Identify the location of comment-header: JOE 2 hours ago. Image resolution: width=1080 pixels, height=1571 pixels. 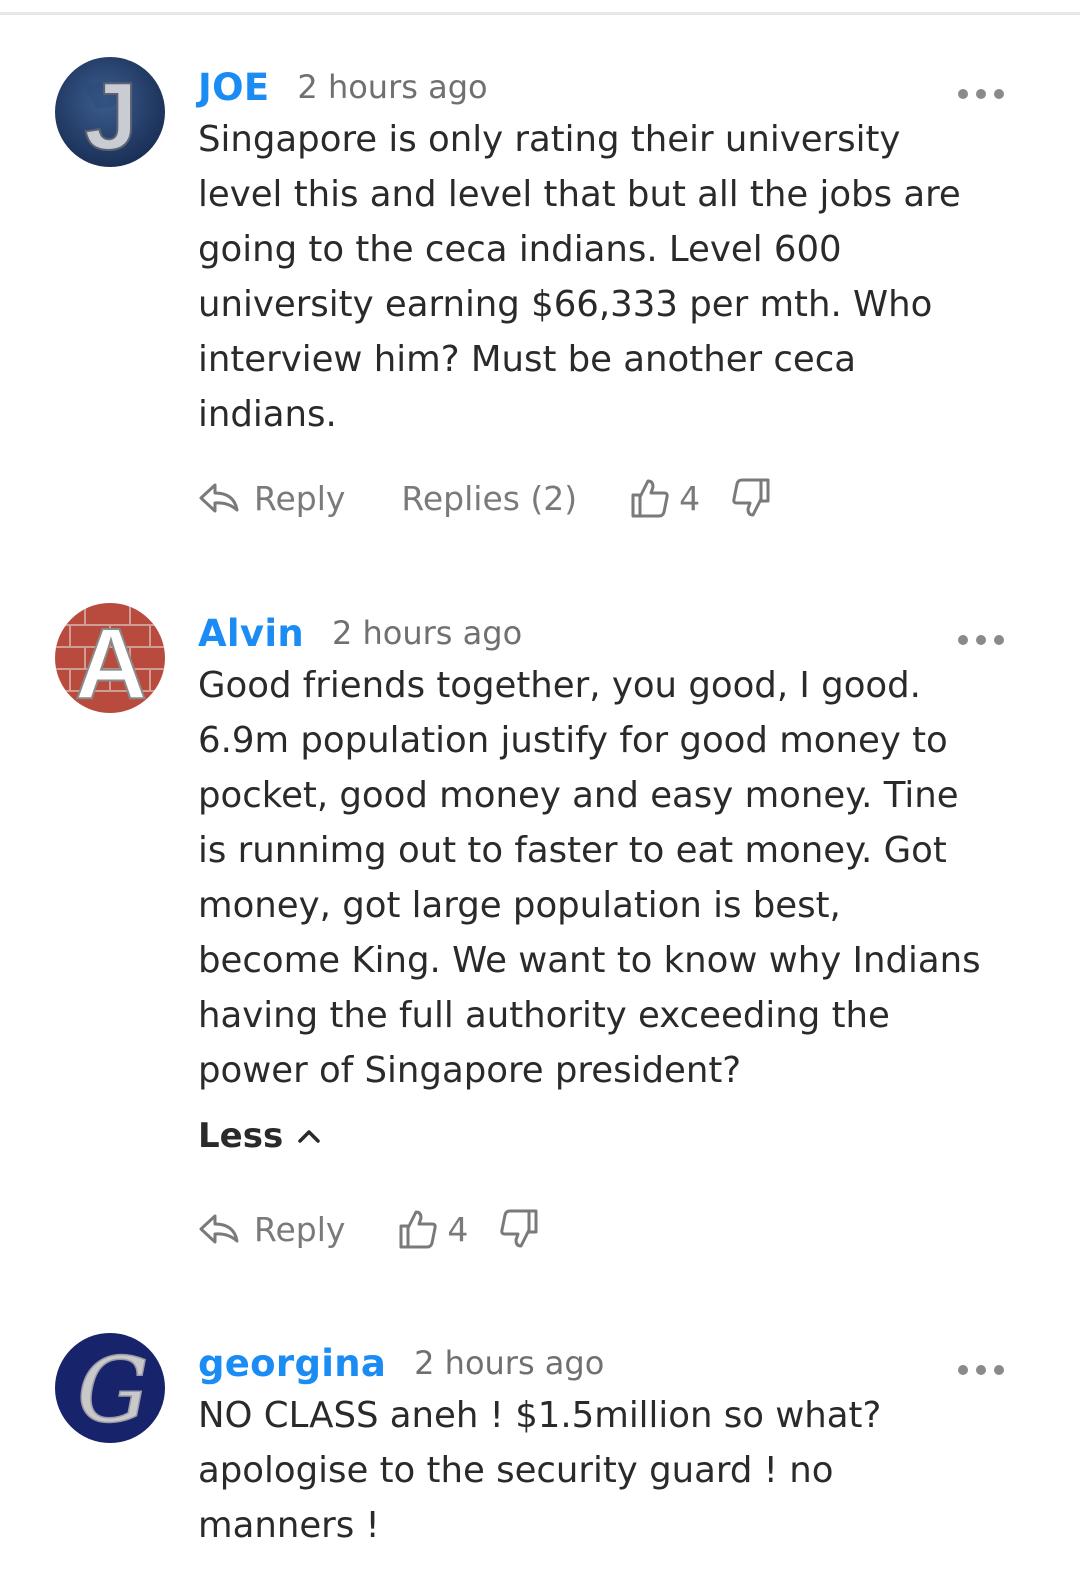
(343, 87).